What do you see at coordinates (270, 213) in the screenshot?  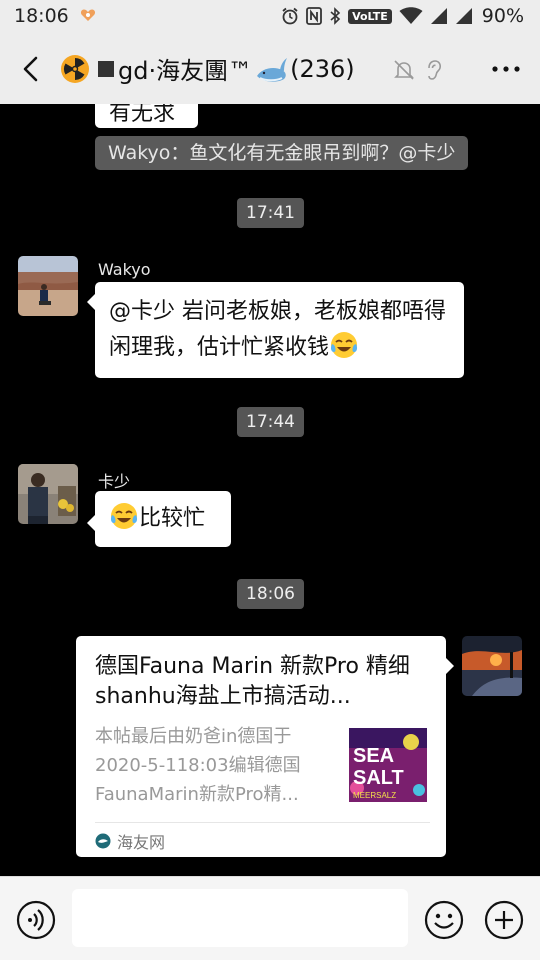 I see `timestamp-1: 17:41` at bounding box center [270, 213].